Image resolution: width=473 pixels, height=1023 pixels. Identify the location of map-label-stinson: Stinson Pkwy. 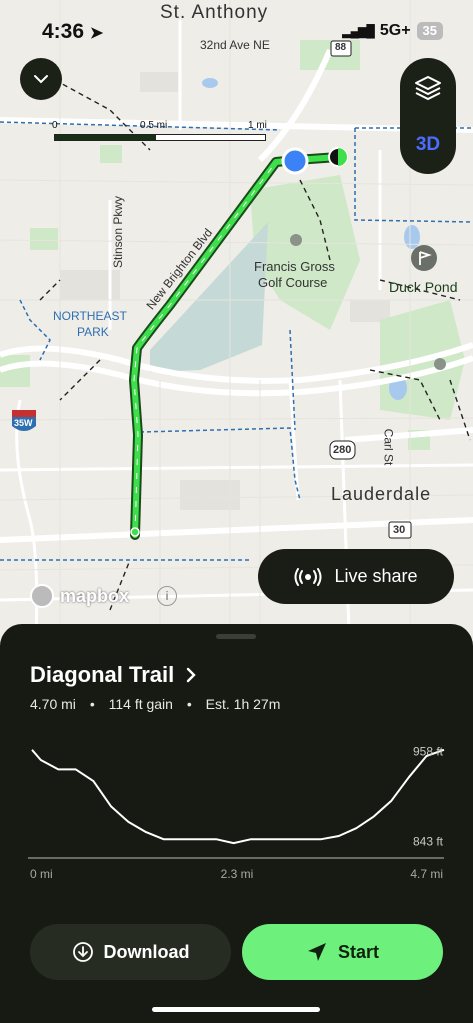
(118, 232).